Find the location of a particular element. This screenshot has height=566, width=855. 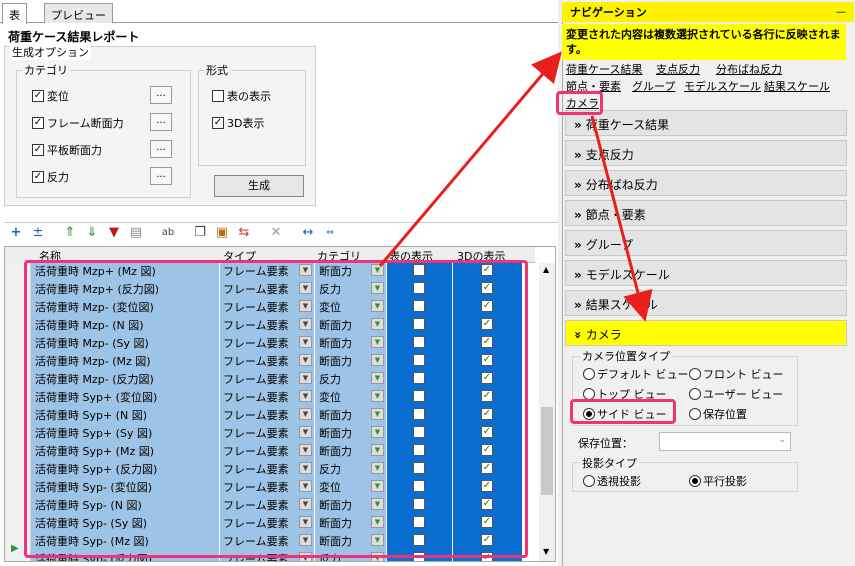

nav-section: » 分布ばね反力 is located at coordinates (706, 183).